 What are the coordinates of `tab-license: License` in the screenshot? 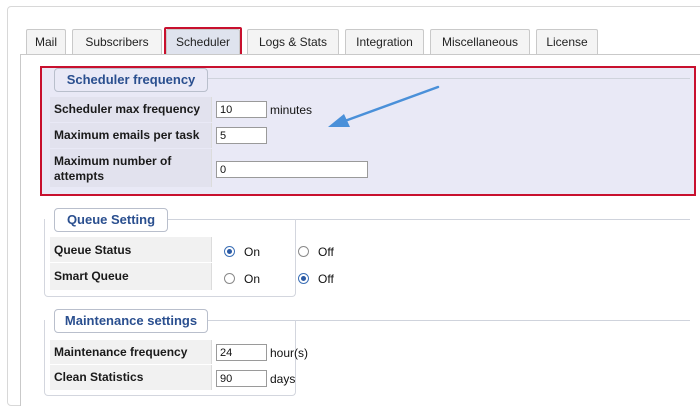 It's located at (567, 41).